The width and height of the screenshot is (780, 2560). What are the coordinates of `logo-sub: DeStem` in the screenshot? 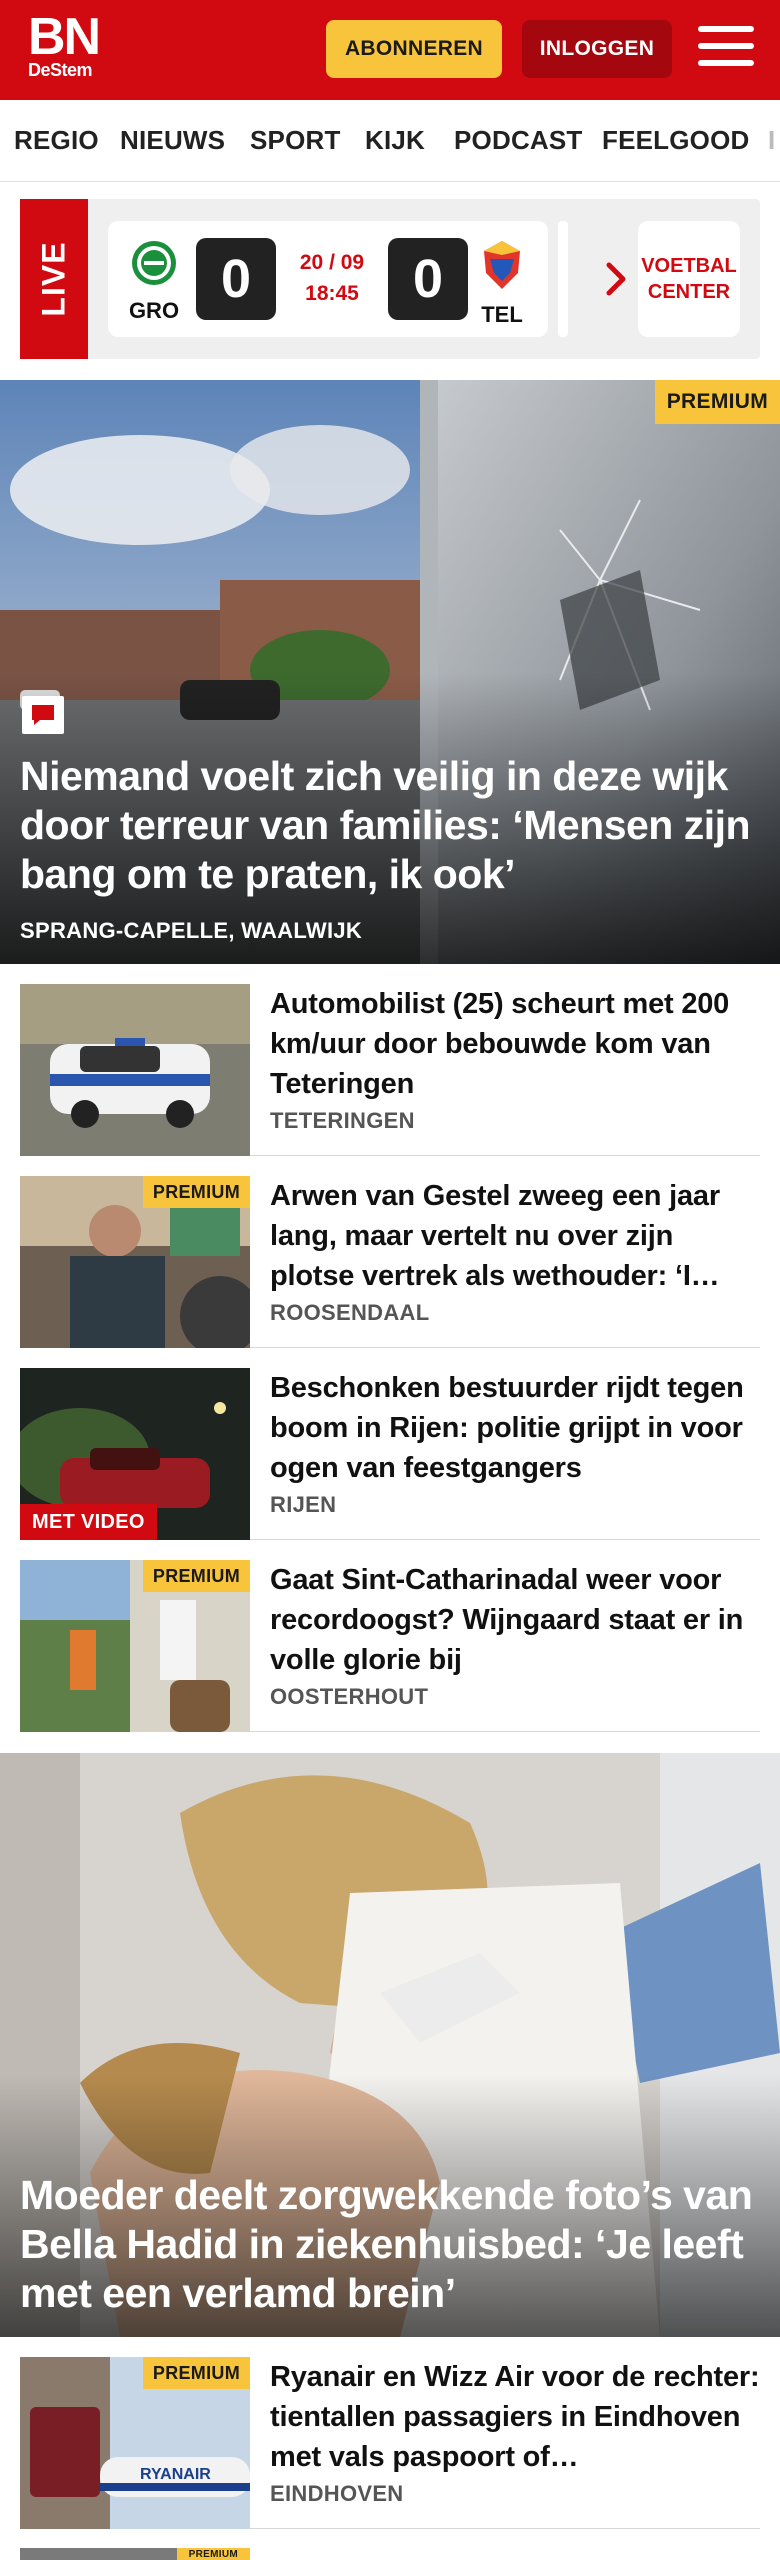 It's located at (60, 70).